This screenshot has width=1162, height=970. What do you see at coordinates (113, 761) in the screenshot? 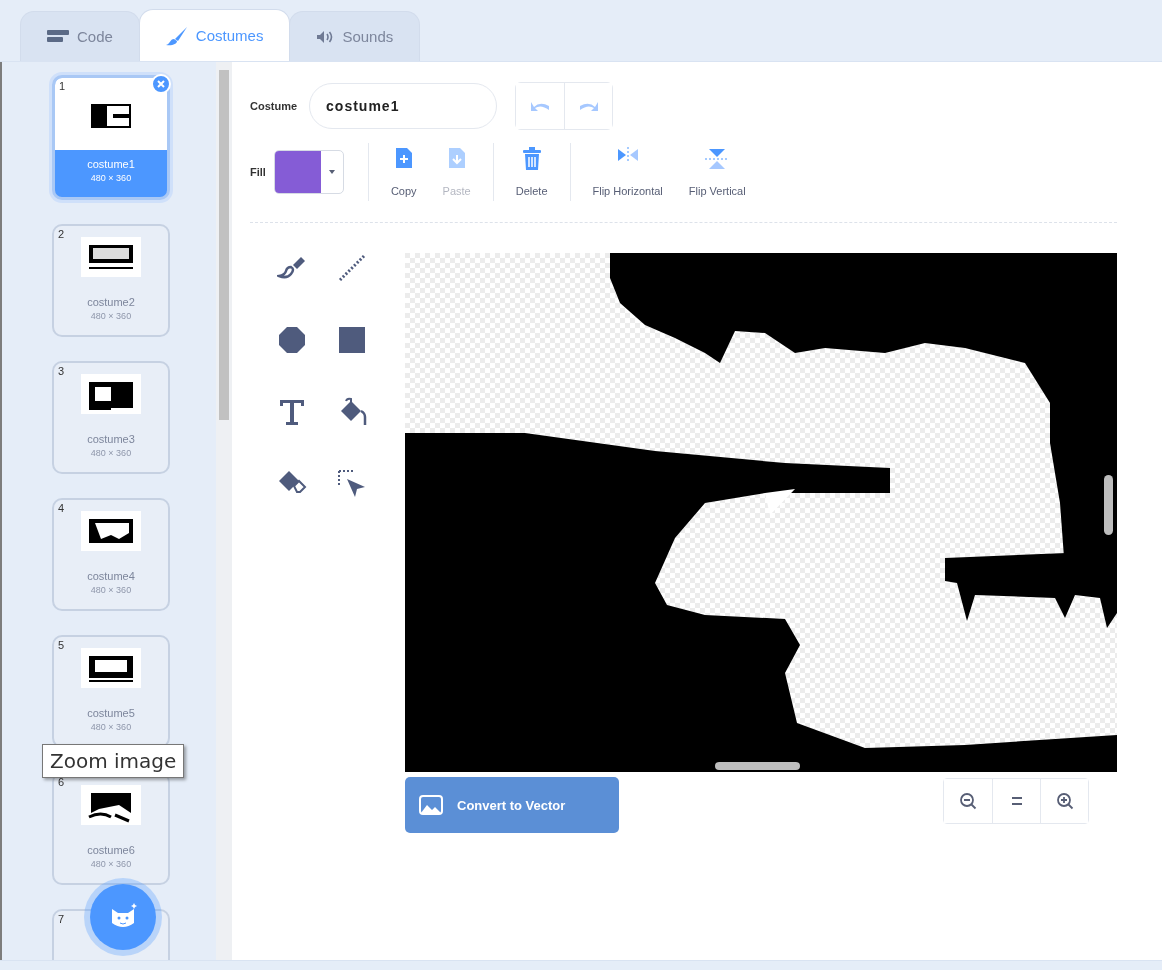
I see `tooltip: Zoom image` at bounding box center [113, 761].